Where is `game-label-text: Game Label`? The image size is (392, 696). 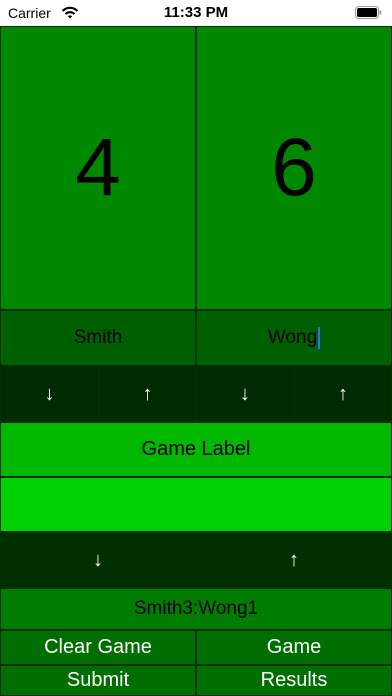 game-label-text: Game Label is located at coordinates (196, 449).